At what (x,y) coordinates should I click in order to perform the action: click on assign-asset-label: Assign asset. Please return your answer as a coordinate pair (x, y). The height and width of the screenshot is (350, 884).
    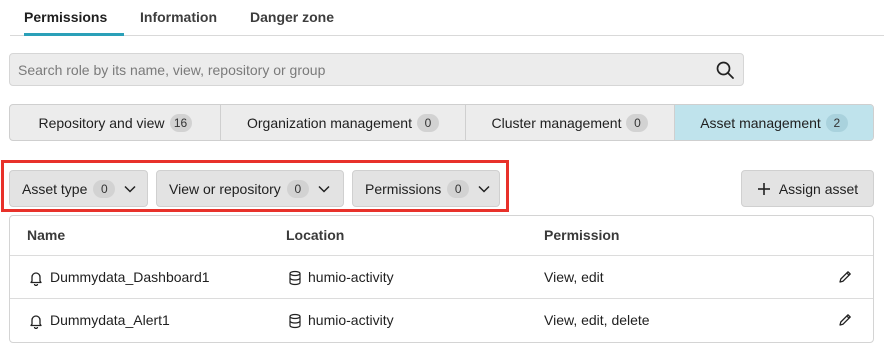
    Looking at the image, I should click on (818, 188).